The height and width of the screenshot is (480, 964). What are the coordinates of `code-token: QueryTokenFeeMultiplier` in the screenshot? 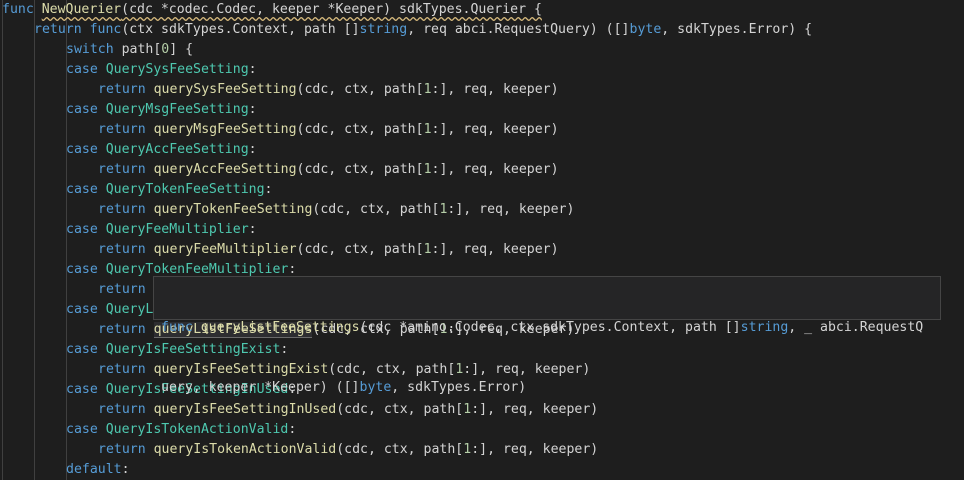 It's located at (197, 269).